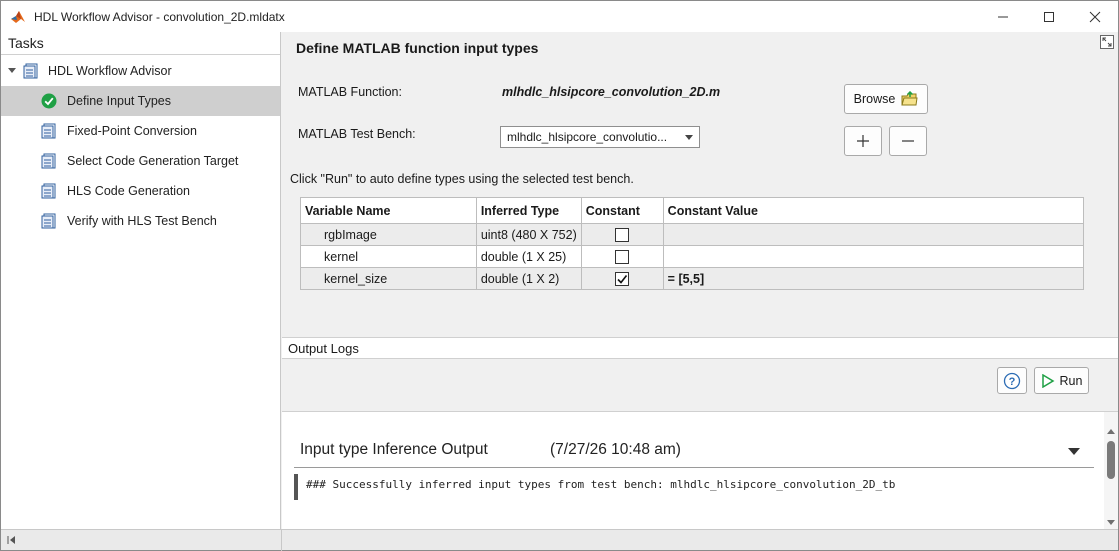 The height and width of the screenshot is (551, 1119). I want to click on minus-icon, so click(908, 141).